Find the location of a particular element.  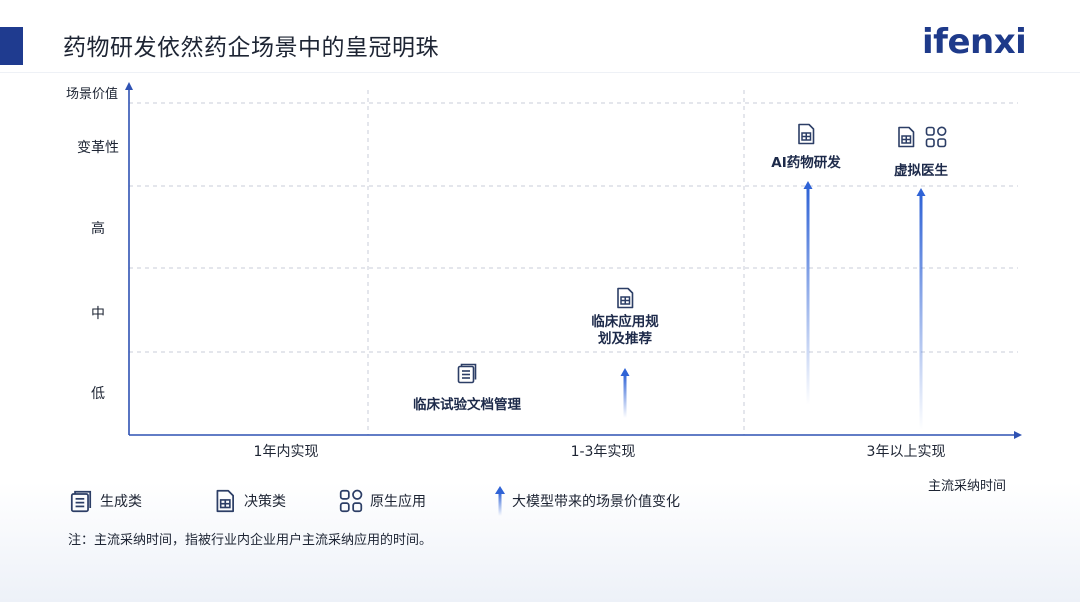

chart-point: 临床应用规划及推荐 is located at coordinates (625, 317).